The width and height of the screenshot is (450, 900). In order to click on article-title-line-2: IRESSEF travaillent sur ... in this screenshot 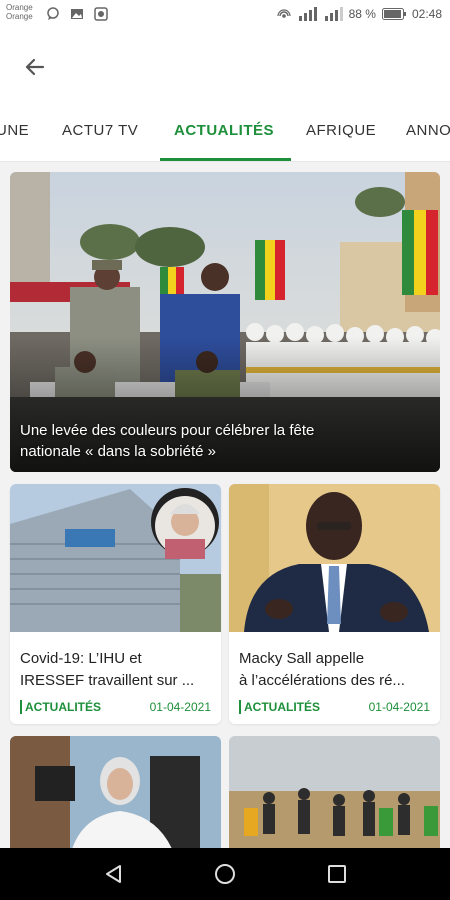, I will do `click(107, 680)`.